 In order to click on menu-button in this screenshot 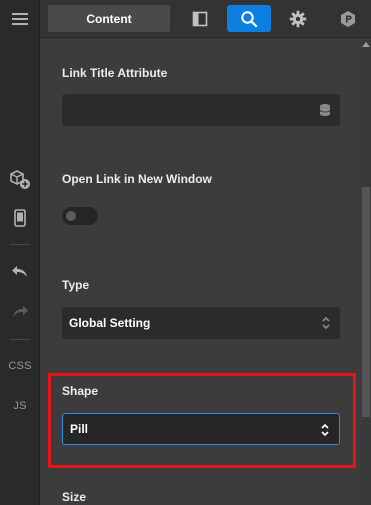, I will do `click(20, 19)`.